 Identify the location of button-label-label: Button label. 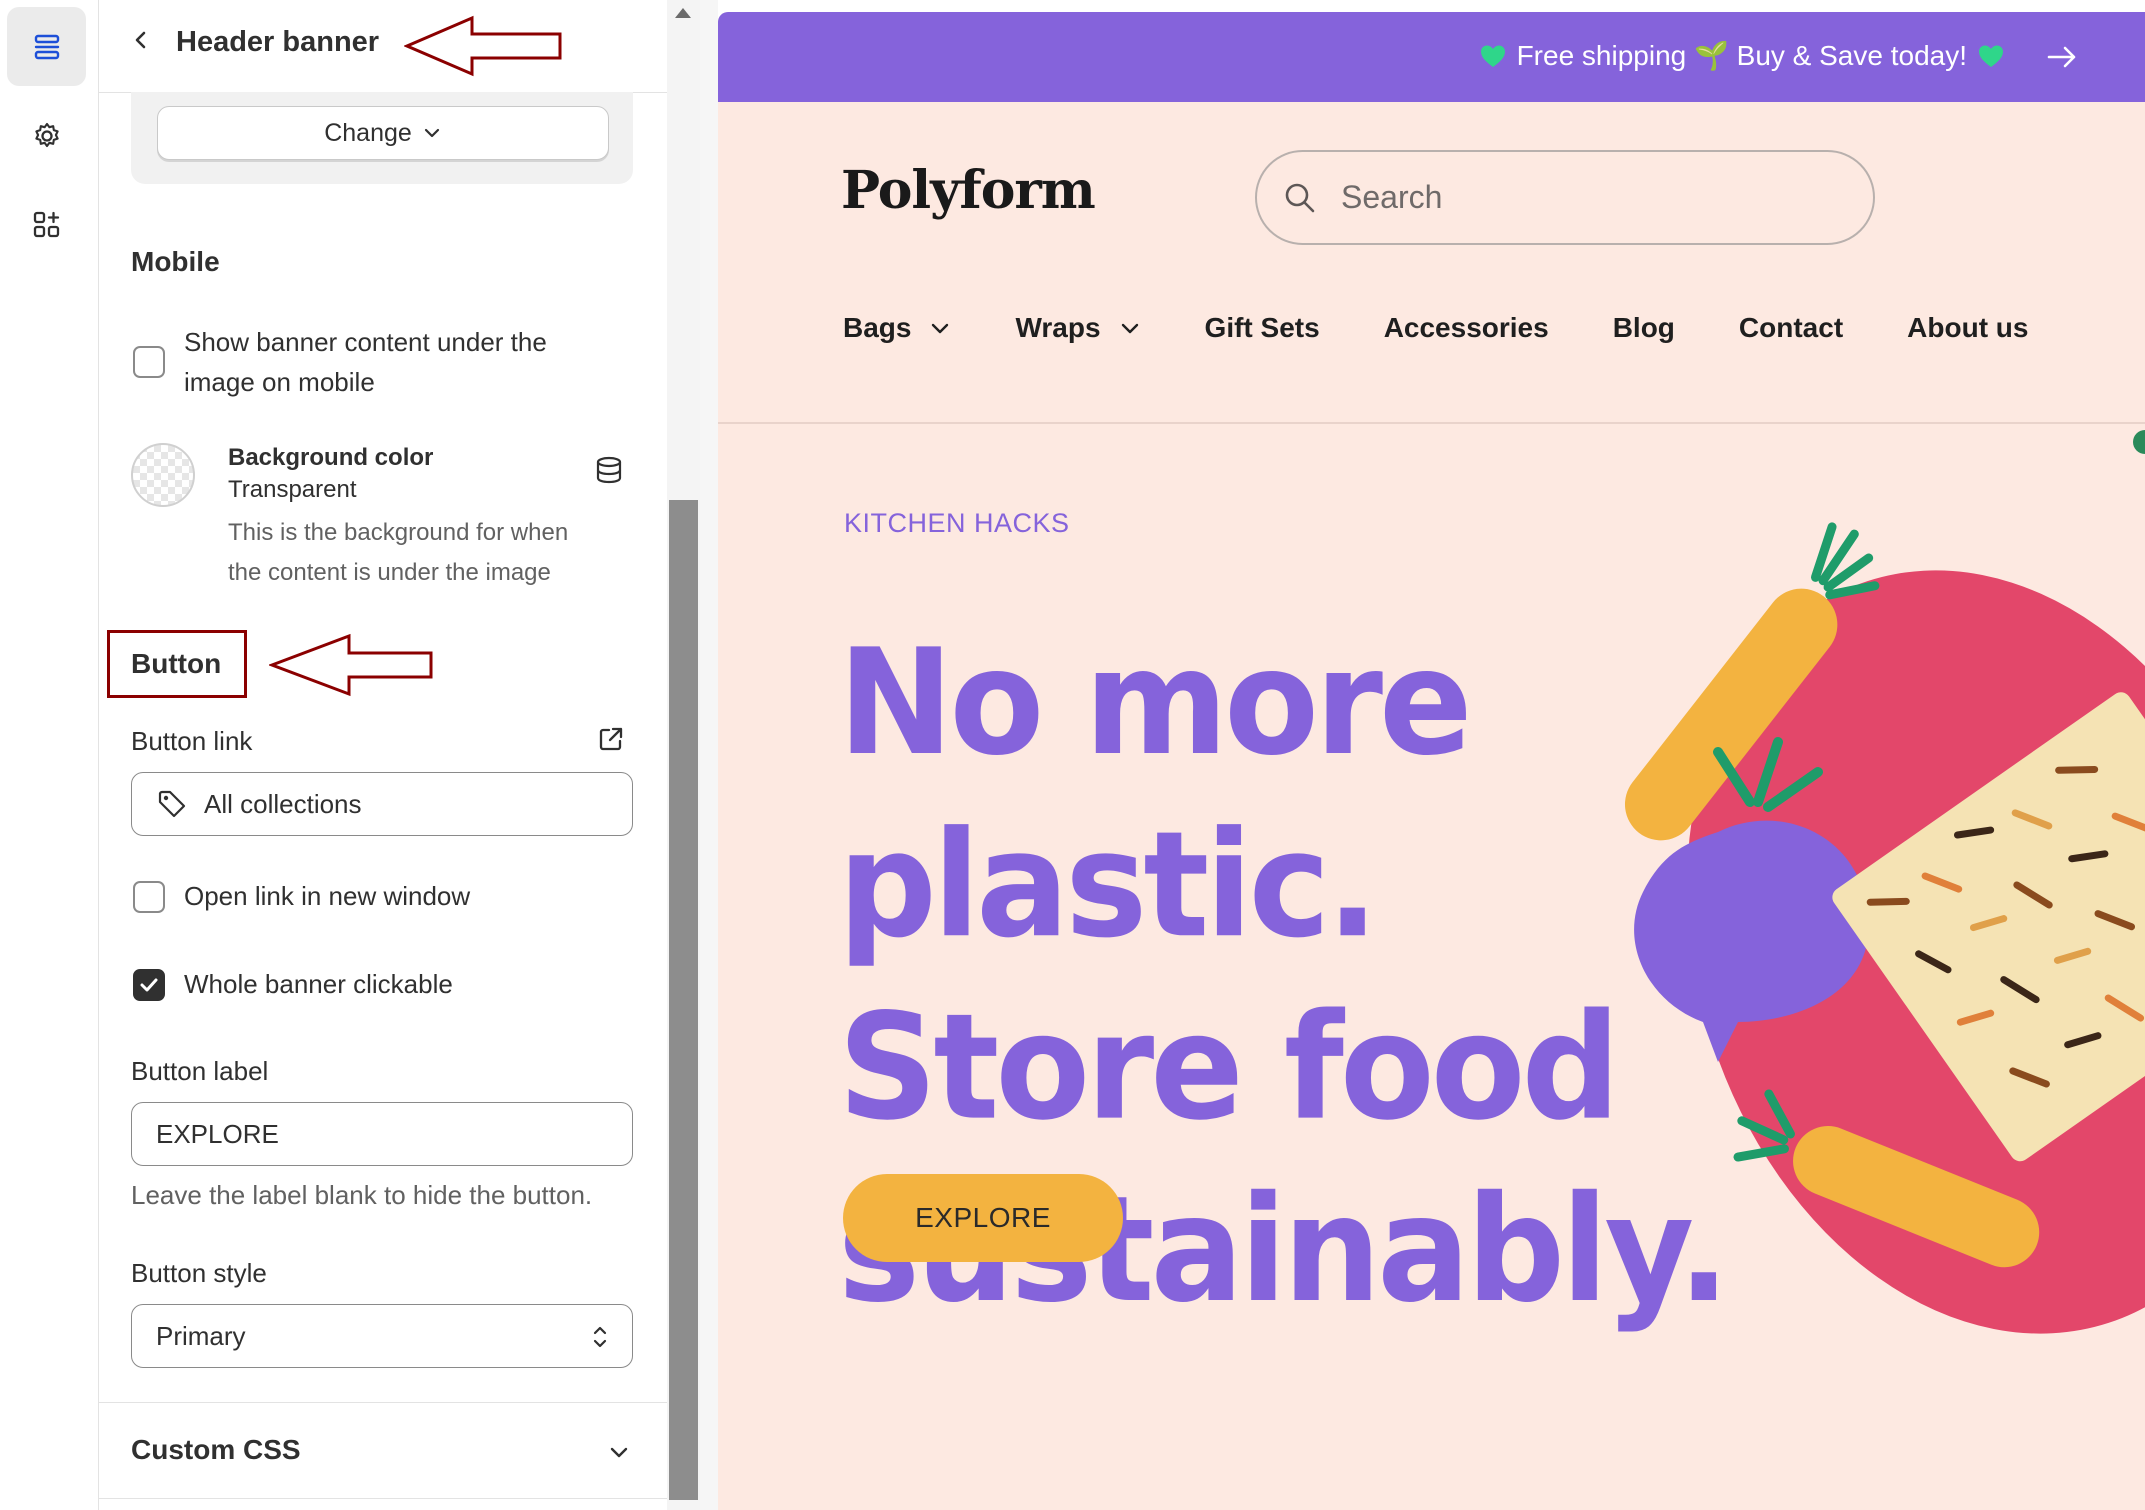
(200, 1071).